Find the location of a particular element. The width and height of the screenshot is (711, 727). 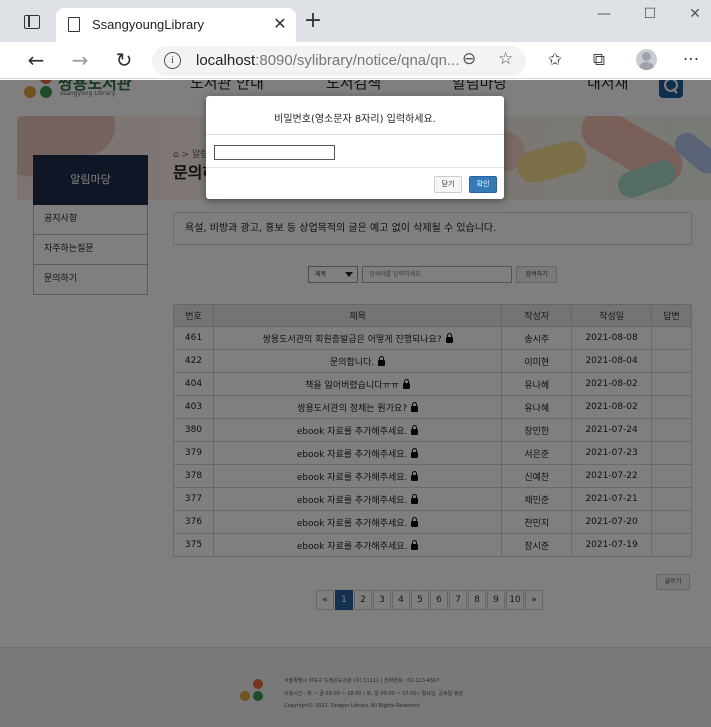

browser-tab-bar: SsangyoungLibrary ✕ + — ☐ ✕ is located at coordinates (355, 21).